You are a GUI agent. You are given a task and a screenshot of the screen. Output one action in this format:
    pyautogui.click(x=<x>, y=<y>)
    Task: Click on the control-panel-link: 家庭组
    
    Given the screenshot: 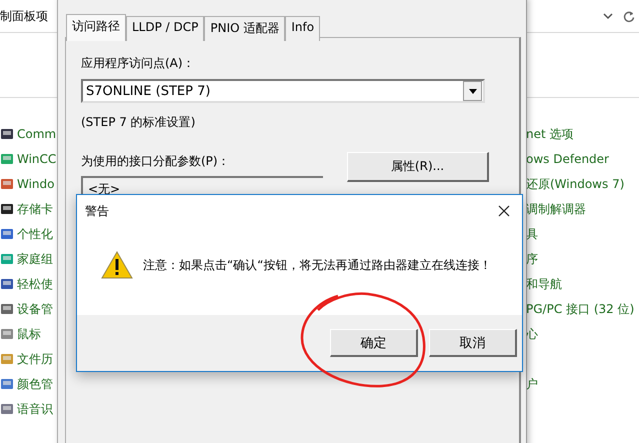 What is the action you would take?
    pyautogui.click(x=35, y=259)
    